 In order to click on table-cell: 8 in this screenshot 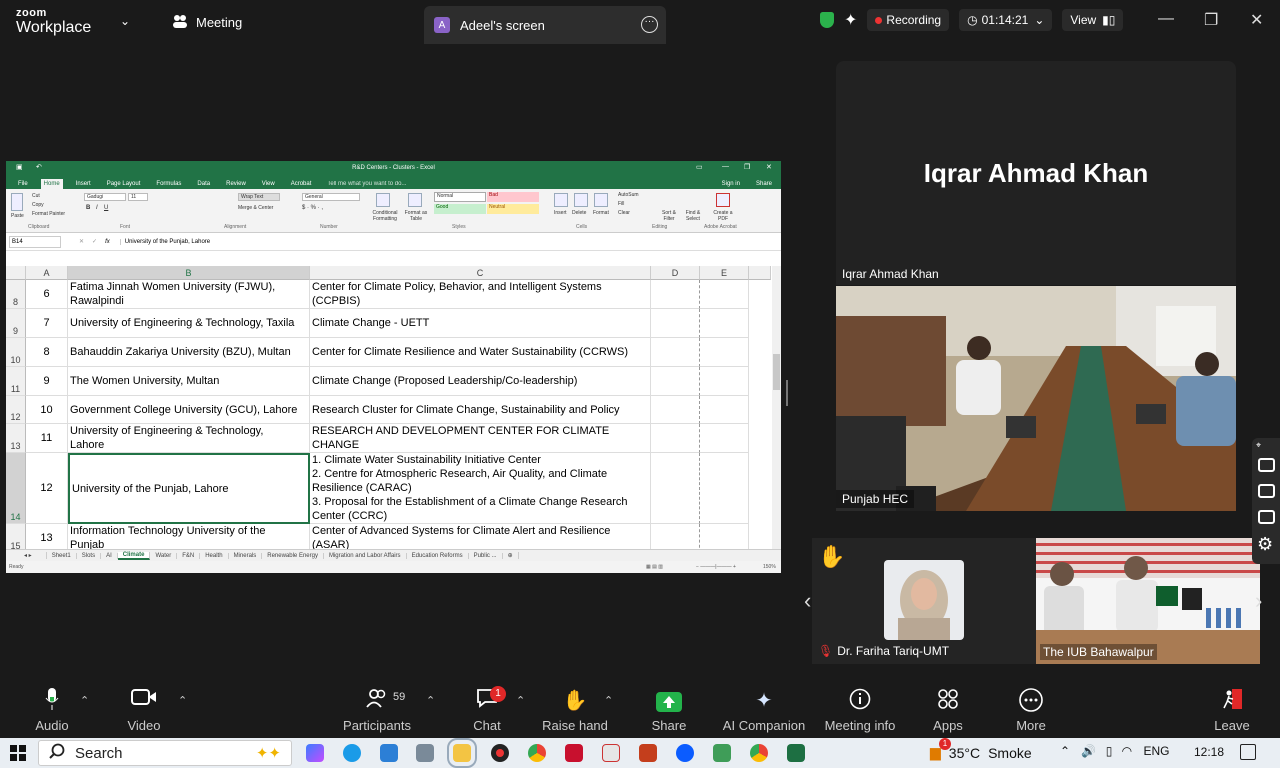, I will do `click(47, 352)`.